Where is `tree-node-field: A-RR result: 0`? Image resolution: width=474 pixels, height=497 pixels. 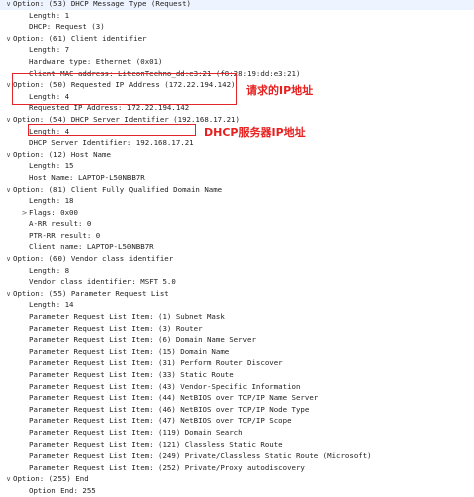
tree-node-field: A-RR result: 0 is located at coordinates (237, 224).